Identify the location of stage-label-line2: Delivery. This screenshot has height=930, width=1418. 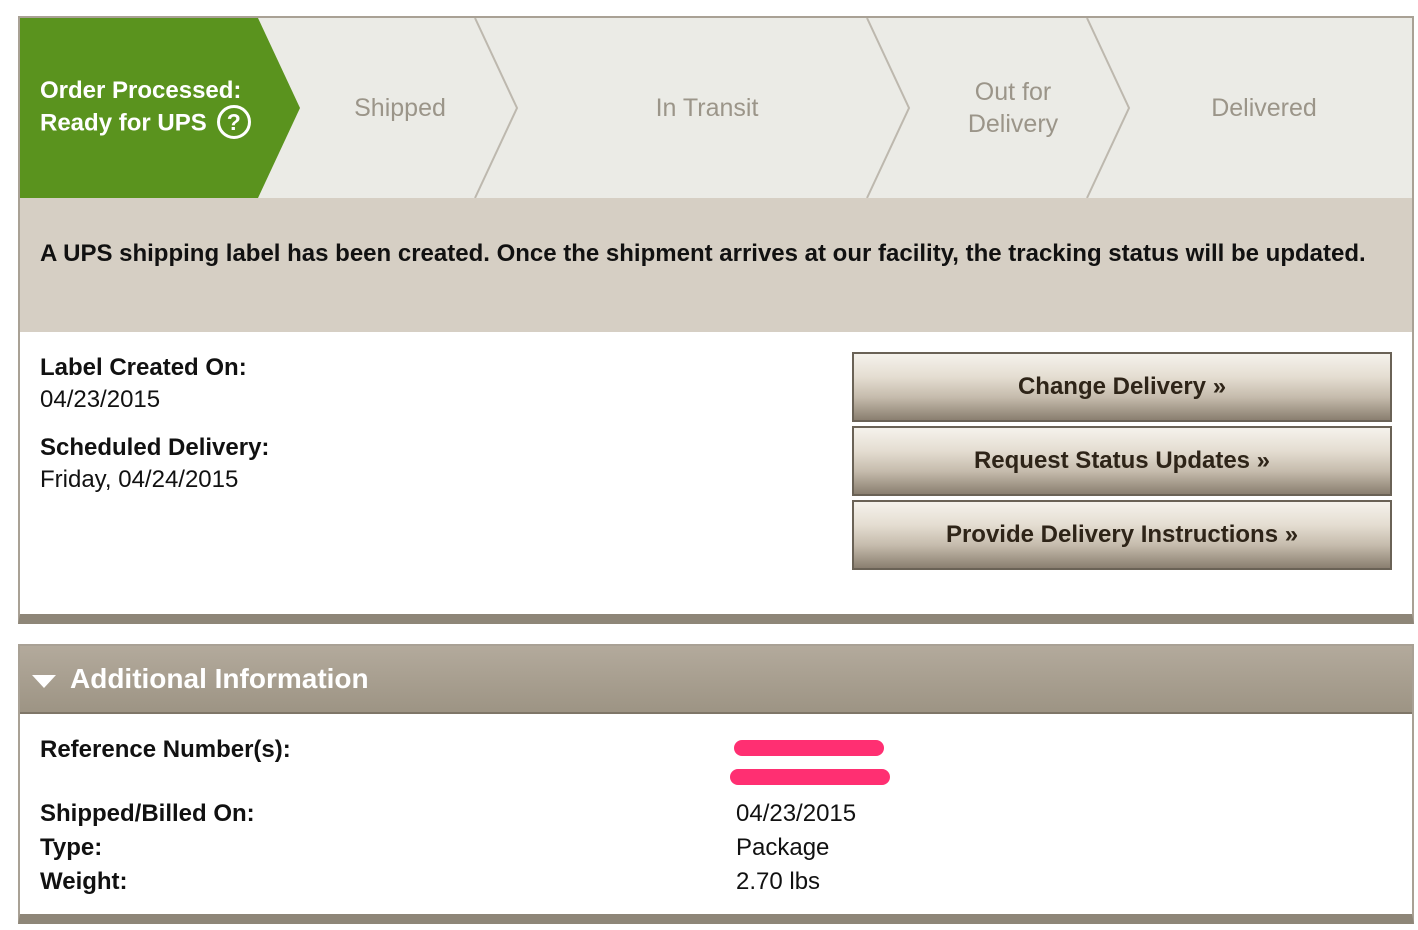
(1013, 124).